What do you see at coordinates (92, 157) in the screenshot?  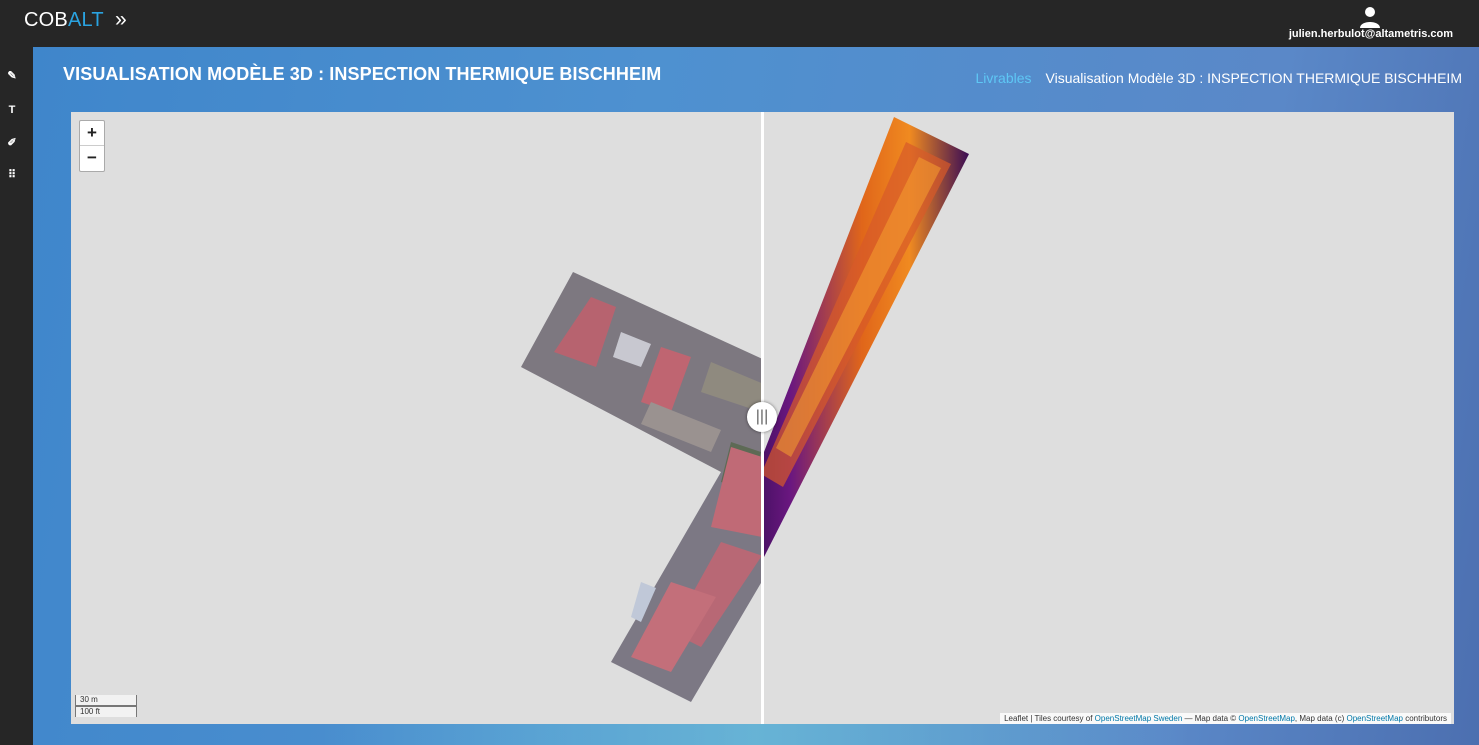 I see `zoom-out-button: −` at bounding box center [92, 157].